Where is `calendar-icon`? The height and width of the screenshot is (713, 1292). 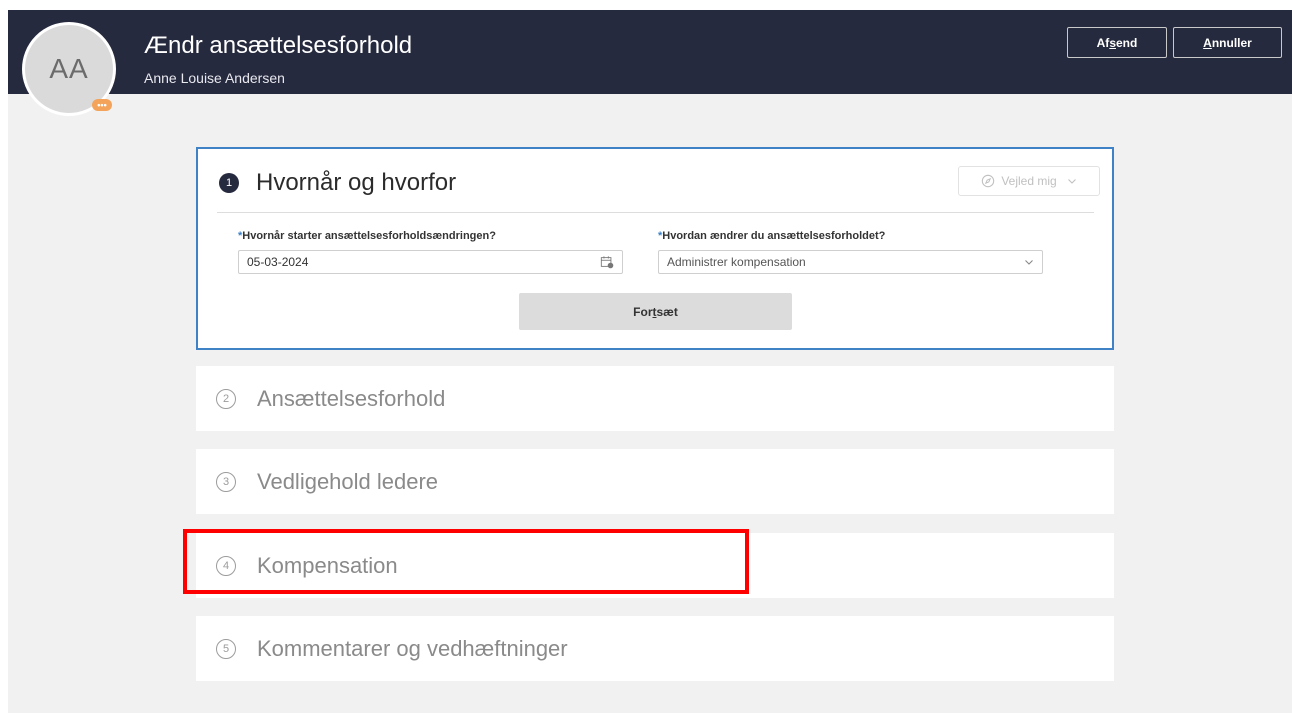 calendar-icon is located at coordinates (607, 262).